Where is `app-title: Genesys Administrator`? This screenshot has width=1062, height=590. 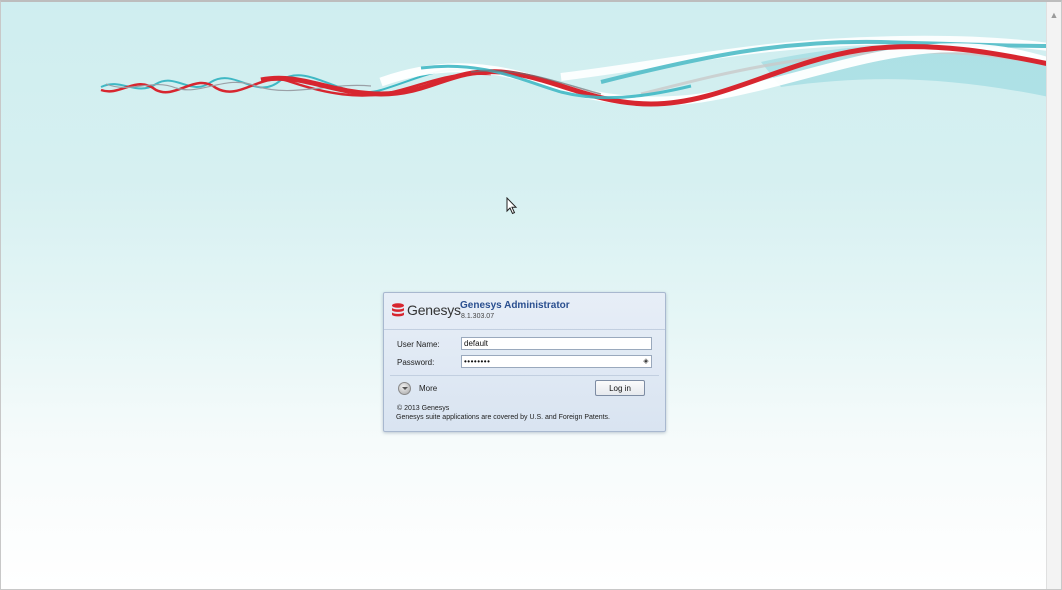
app-title: Genesys Administrator is located at coordinates (515, 305).